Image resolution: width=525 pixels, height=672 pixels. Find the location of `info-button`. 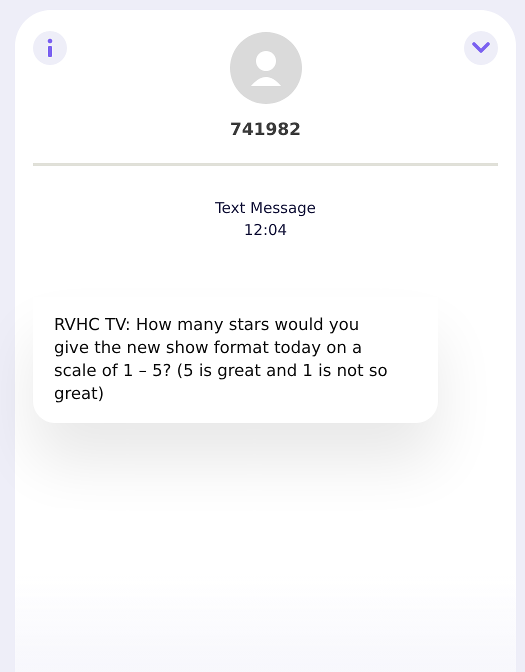

info-button is located at coordinates (50, 48).